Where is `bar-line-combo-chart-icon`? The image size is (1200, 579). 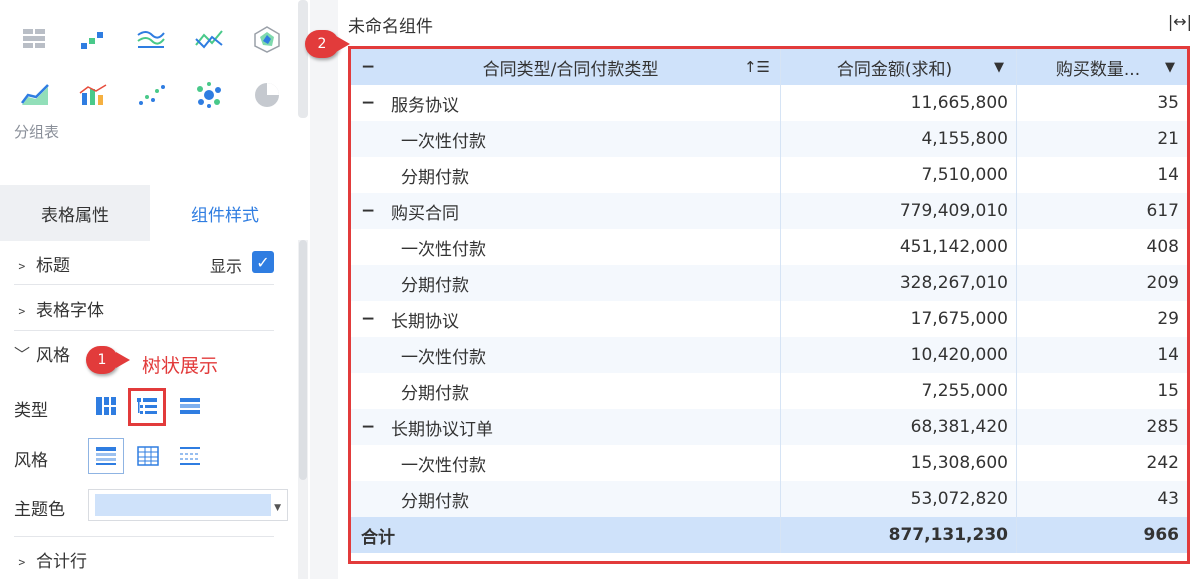
bar-line-combo-chart-icon is located at coordinates (93, 95).